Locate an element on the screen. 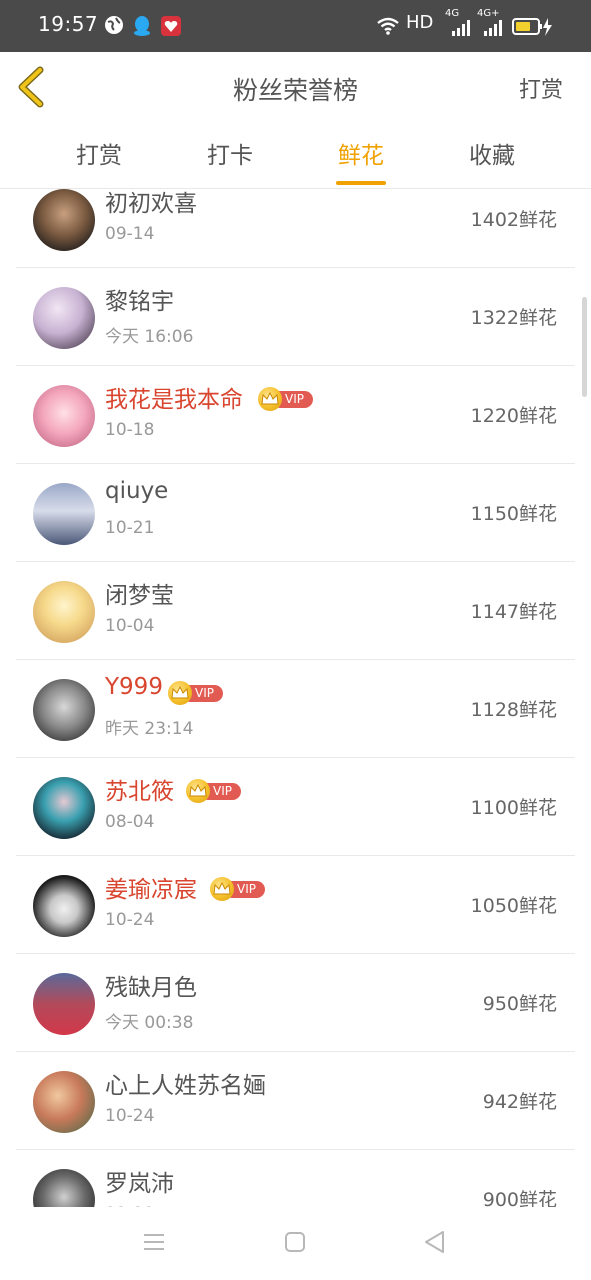 This screenshot has height=1280, width=591. tab-checkin: 打卡 is located at coordinates (230, 155).